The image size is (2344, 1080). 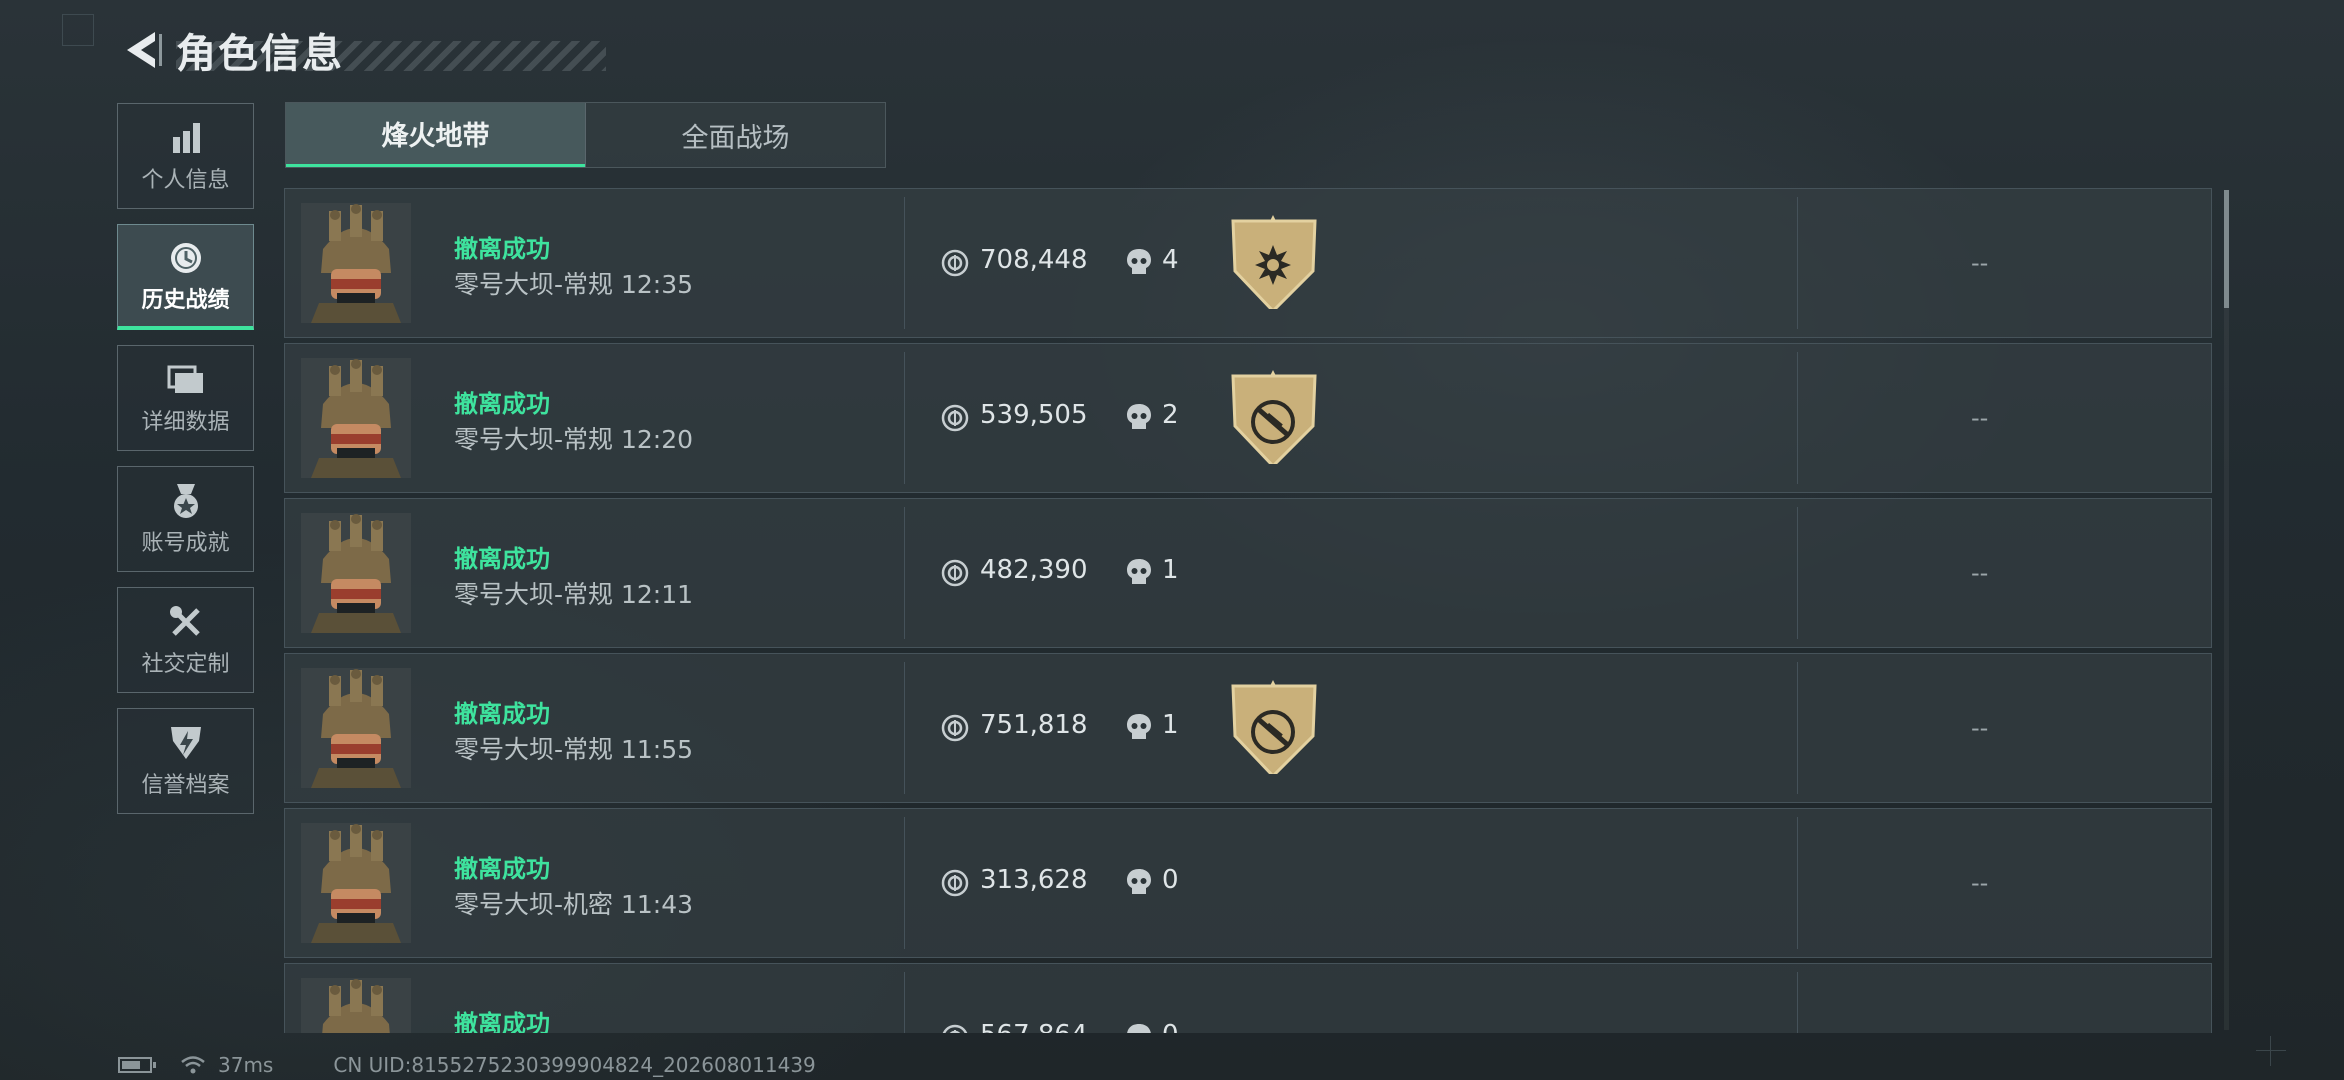 I want to click on title-area: 角色信息, so click(x=391, y=52).